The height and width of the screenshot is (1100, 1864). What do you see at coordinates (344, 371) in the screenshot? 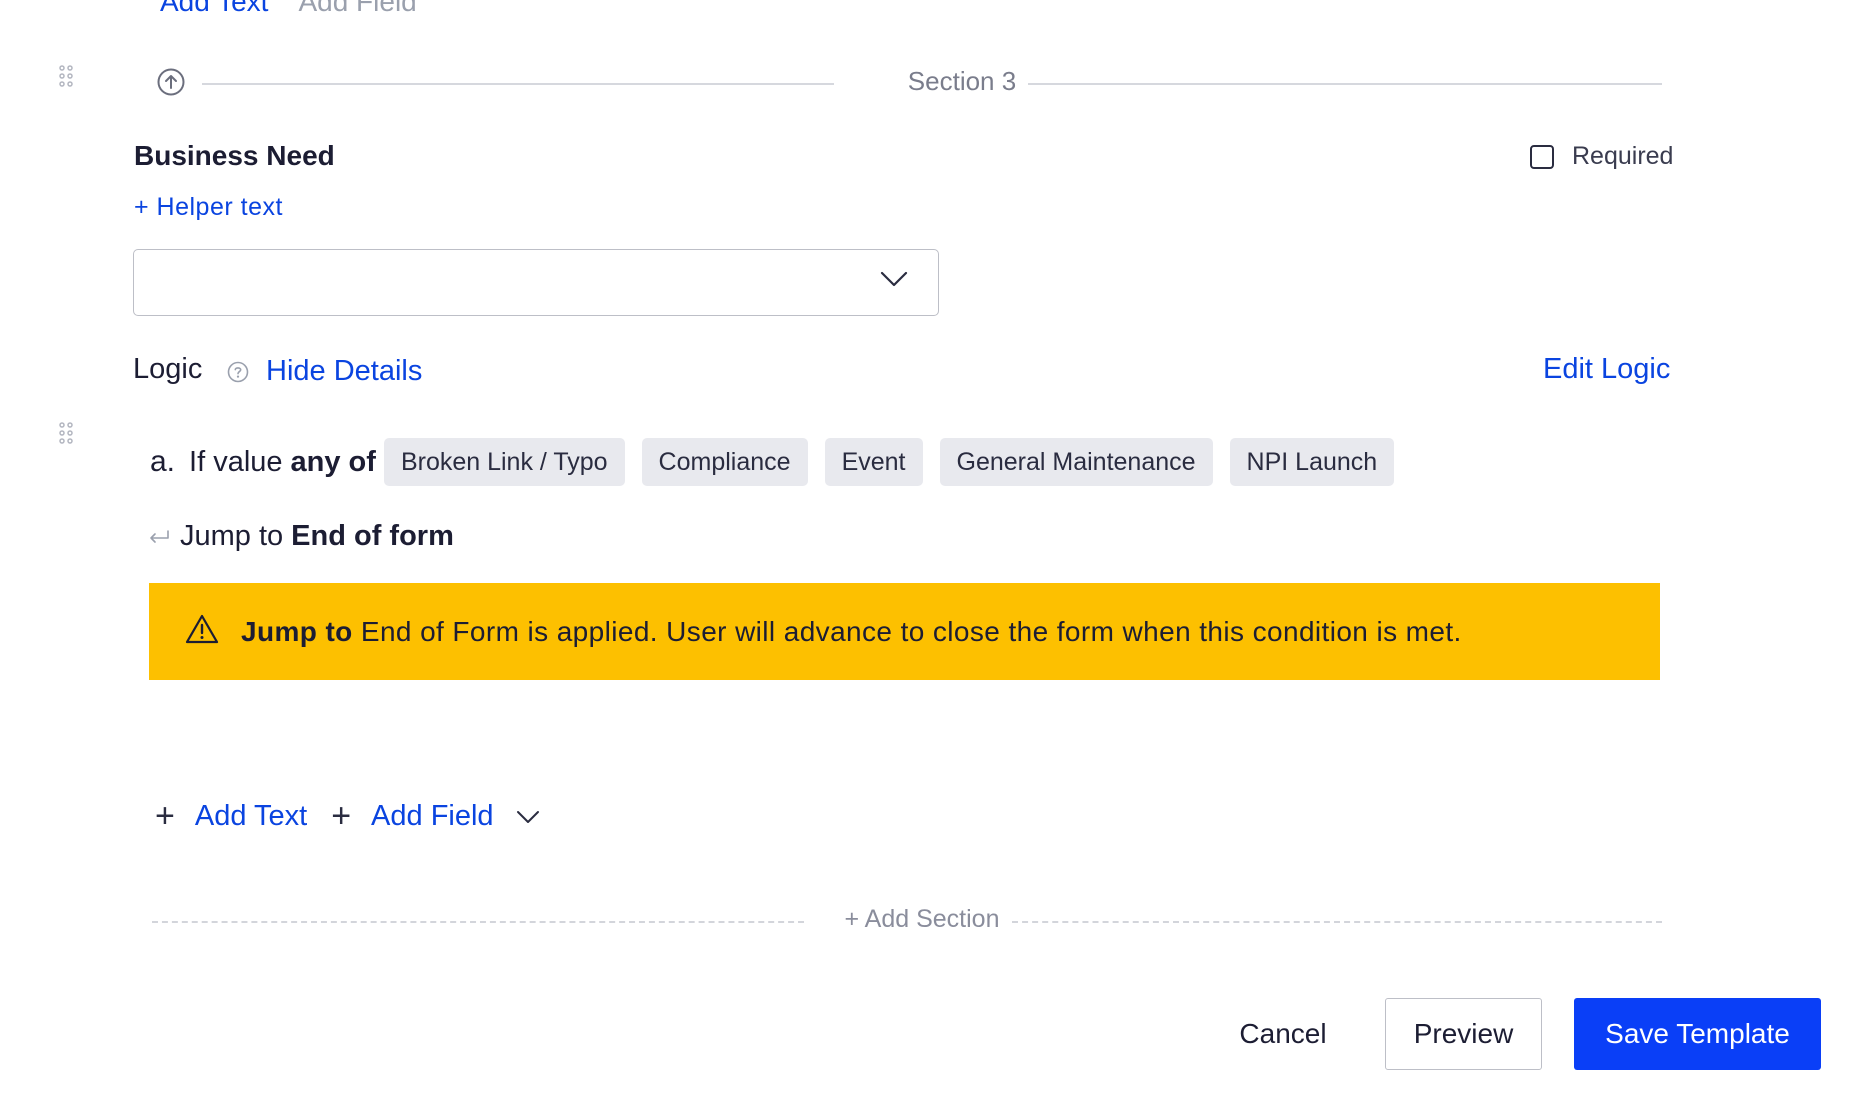
I see `hide-details-link: Hide Details` at bounding box center [344, 371].